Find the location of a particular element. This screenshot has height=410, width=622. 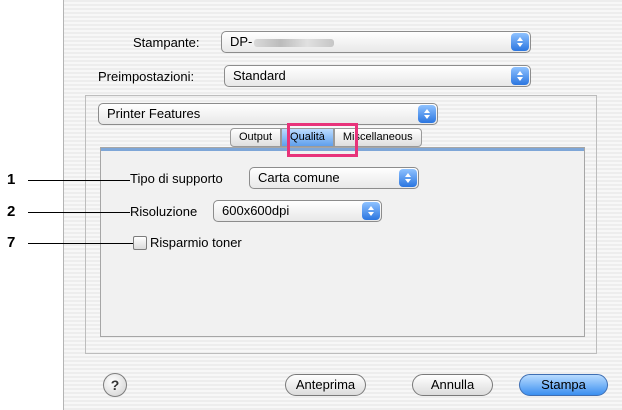

printer-label: Stampante: is located at coordinates (166, 42).